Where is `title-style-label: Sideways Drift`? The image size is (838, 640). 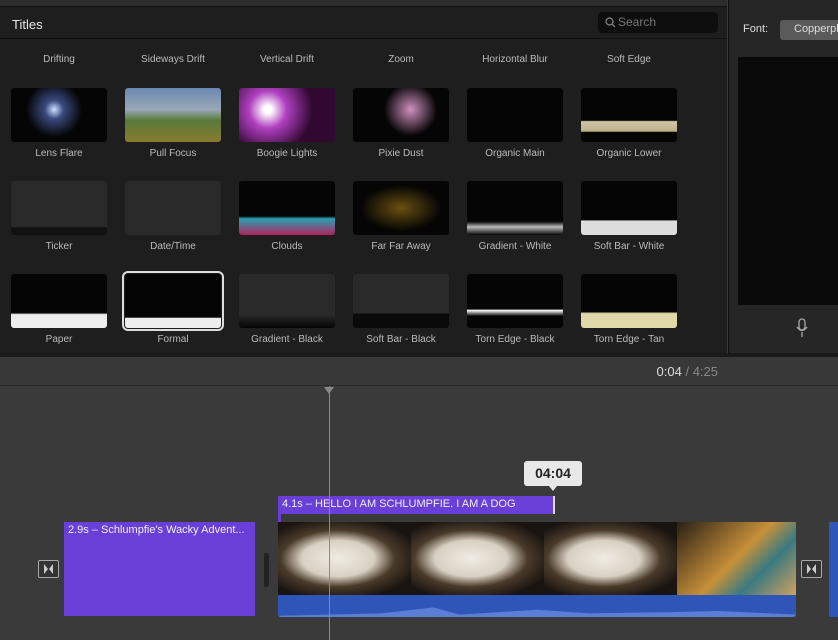 title-style-label: Sideways Drift is located at coordinates (173, 59).